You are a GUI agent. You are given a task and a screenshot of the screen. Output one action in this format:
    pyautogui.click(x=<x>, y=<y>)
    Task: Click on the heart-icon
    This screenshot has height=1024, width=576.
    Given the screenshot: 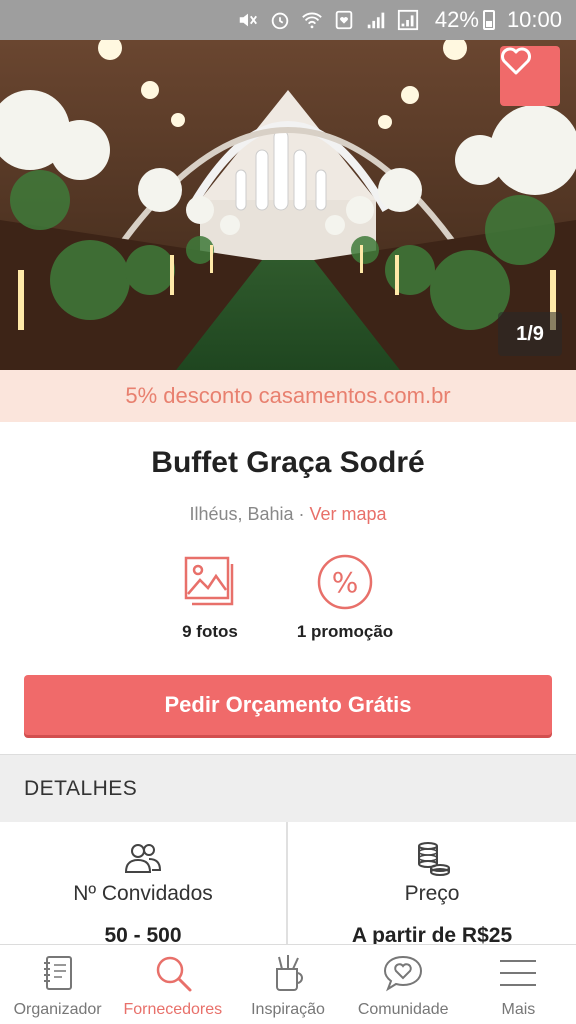 What is the action you would take?
    pyautogui.click(x=516, y=61)
    